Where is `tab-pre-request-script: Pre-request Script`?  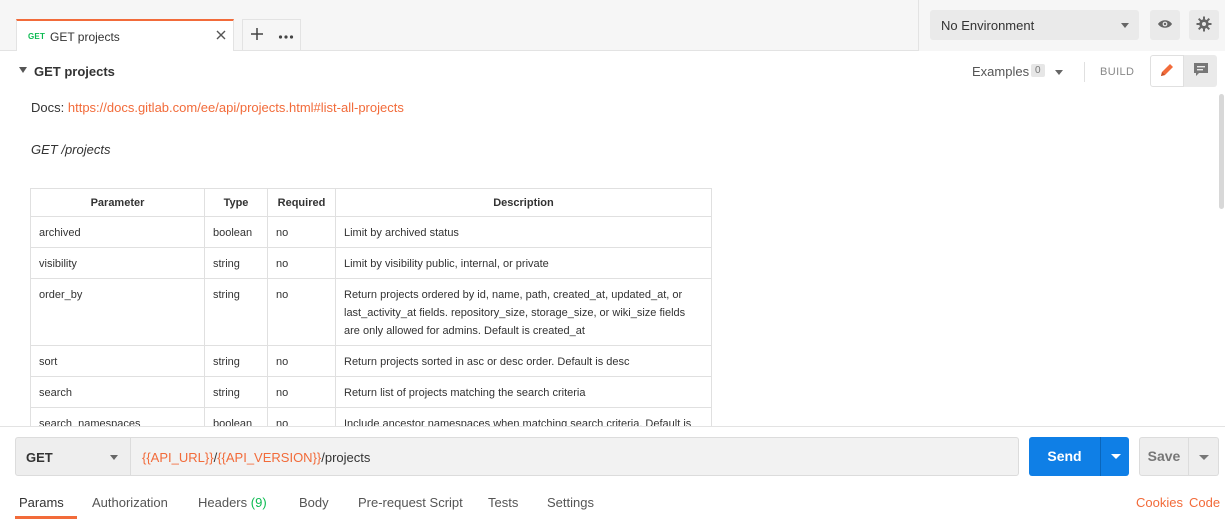 tab-pre-request-script: Pre-request Script is located at coordinates (410, 502).